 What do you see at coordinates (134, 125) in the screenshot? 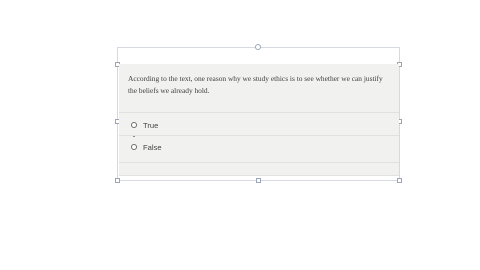
I see `radio-true` at bounding box center [134, 125].